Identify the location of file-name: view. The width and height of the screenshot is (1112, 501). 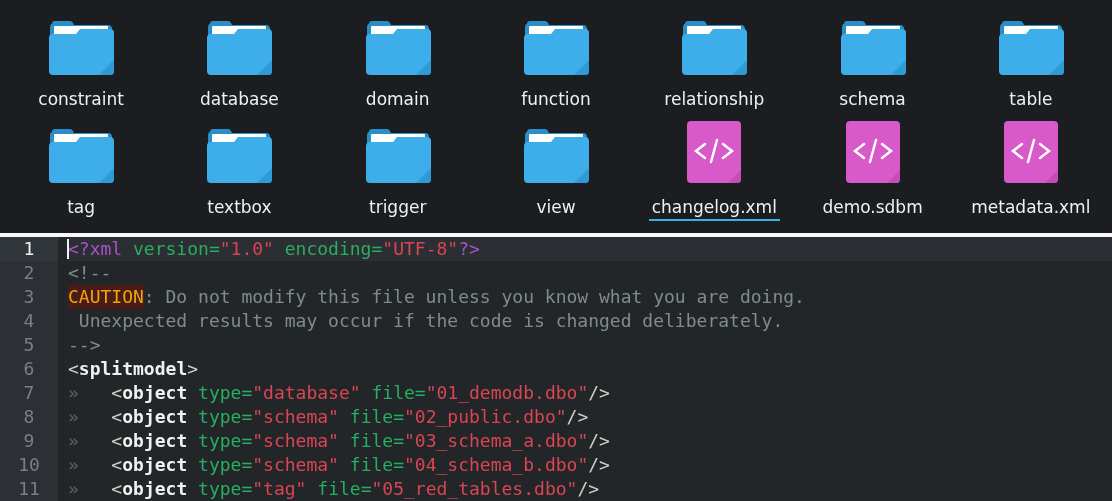
(556, 207).